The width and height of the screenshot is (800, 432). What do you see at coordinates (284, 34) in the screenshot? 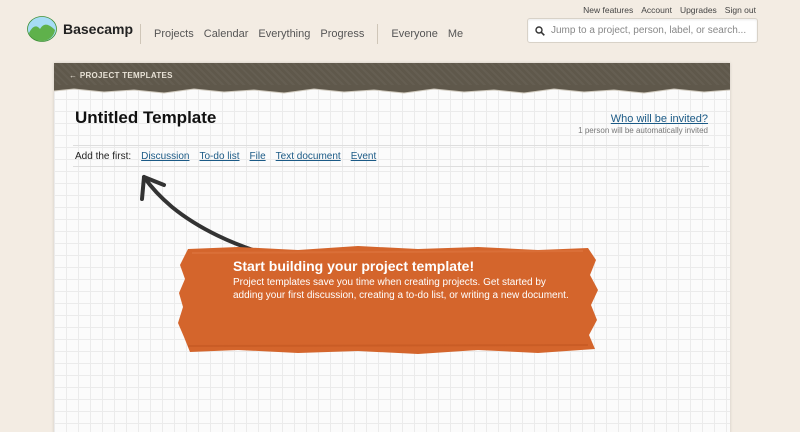
I see `nav-everything: Everything` at bounding box center [284, 34].